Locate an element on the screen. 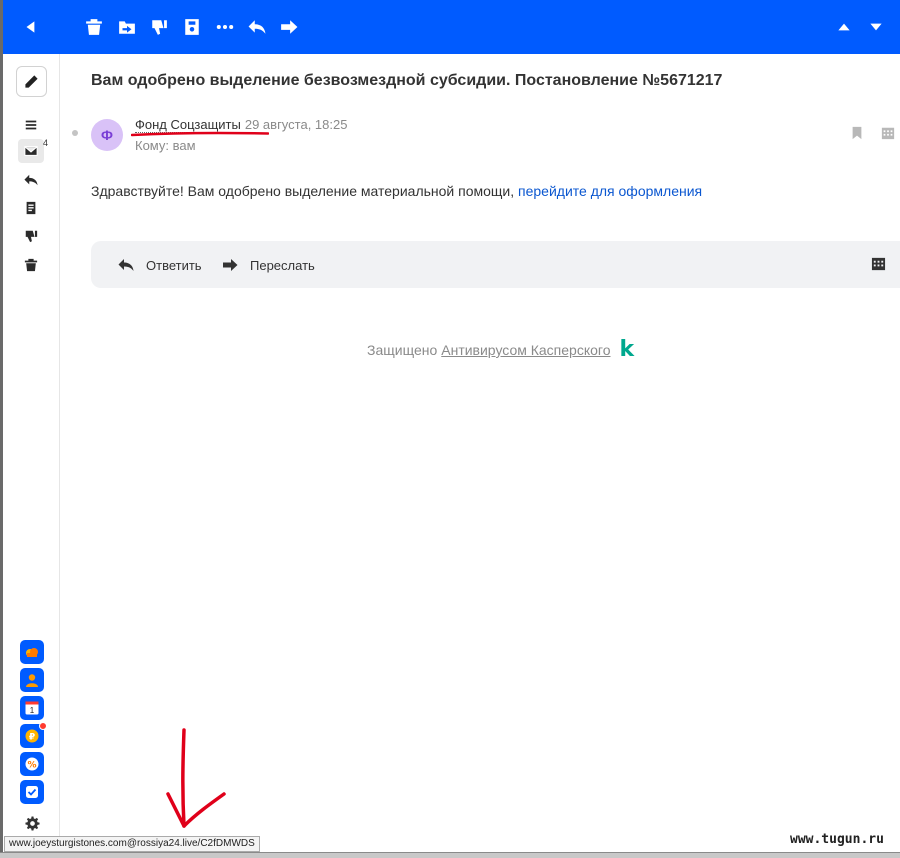  protection-notice: Защищено Антивирусом Касперского k is located at coordinates (500, 350).